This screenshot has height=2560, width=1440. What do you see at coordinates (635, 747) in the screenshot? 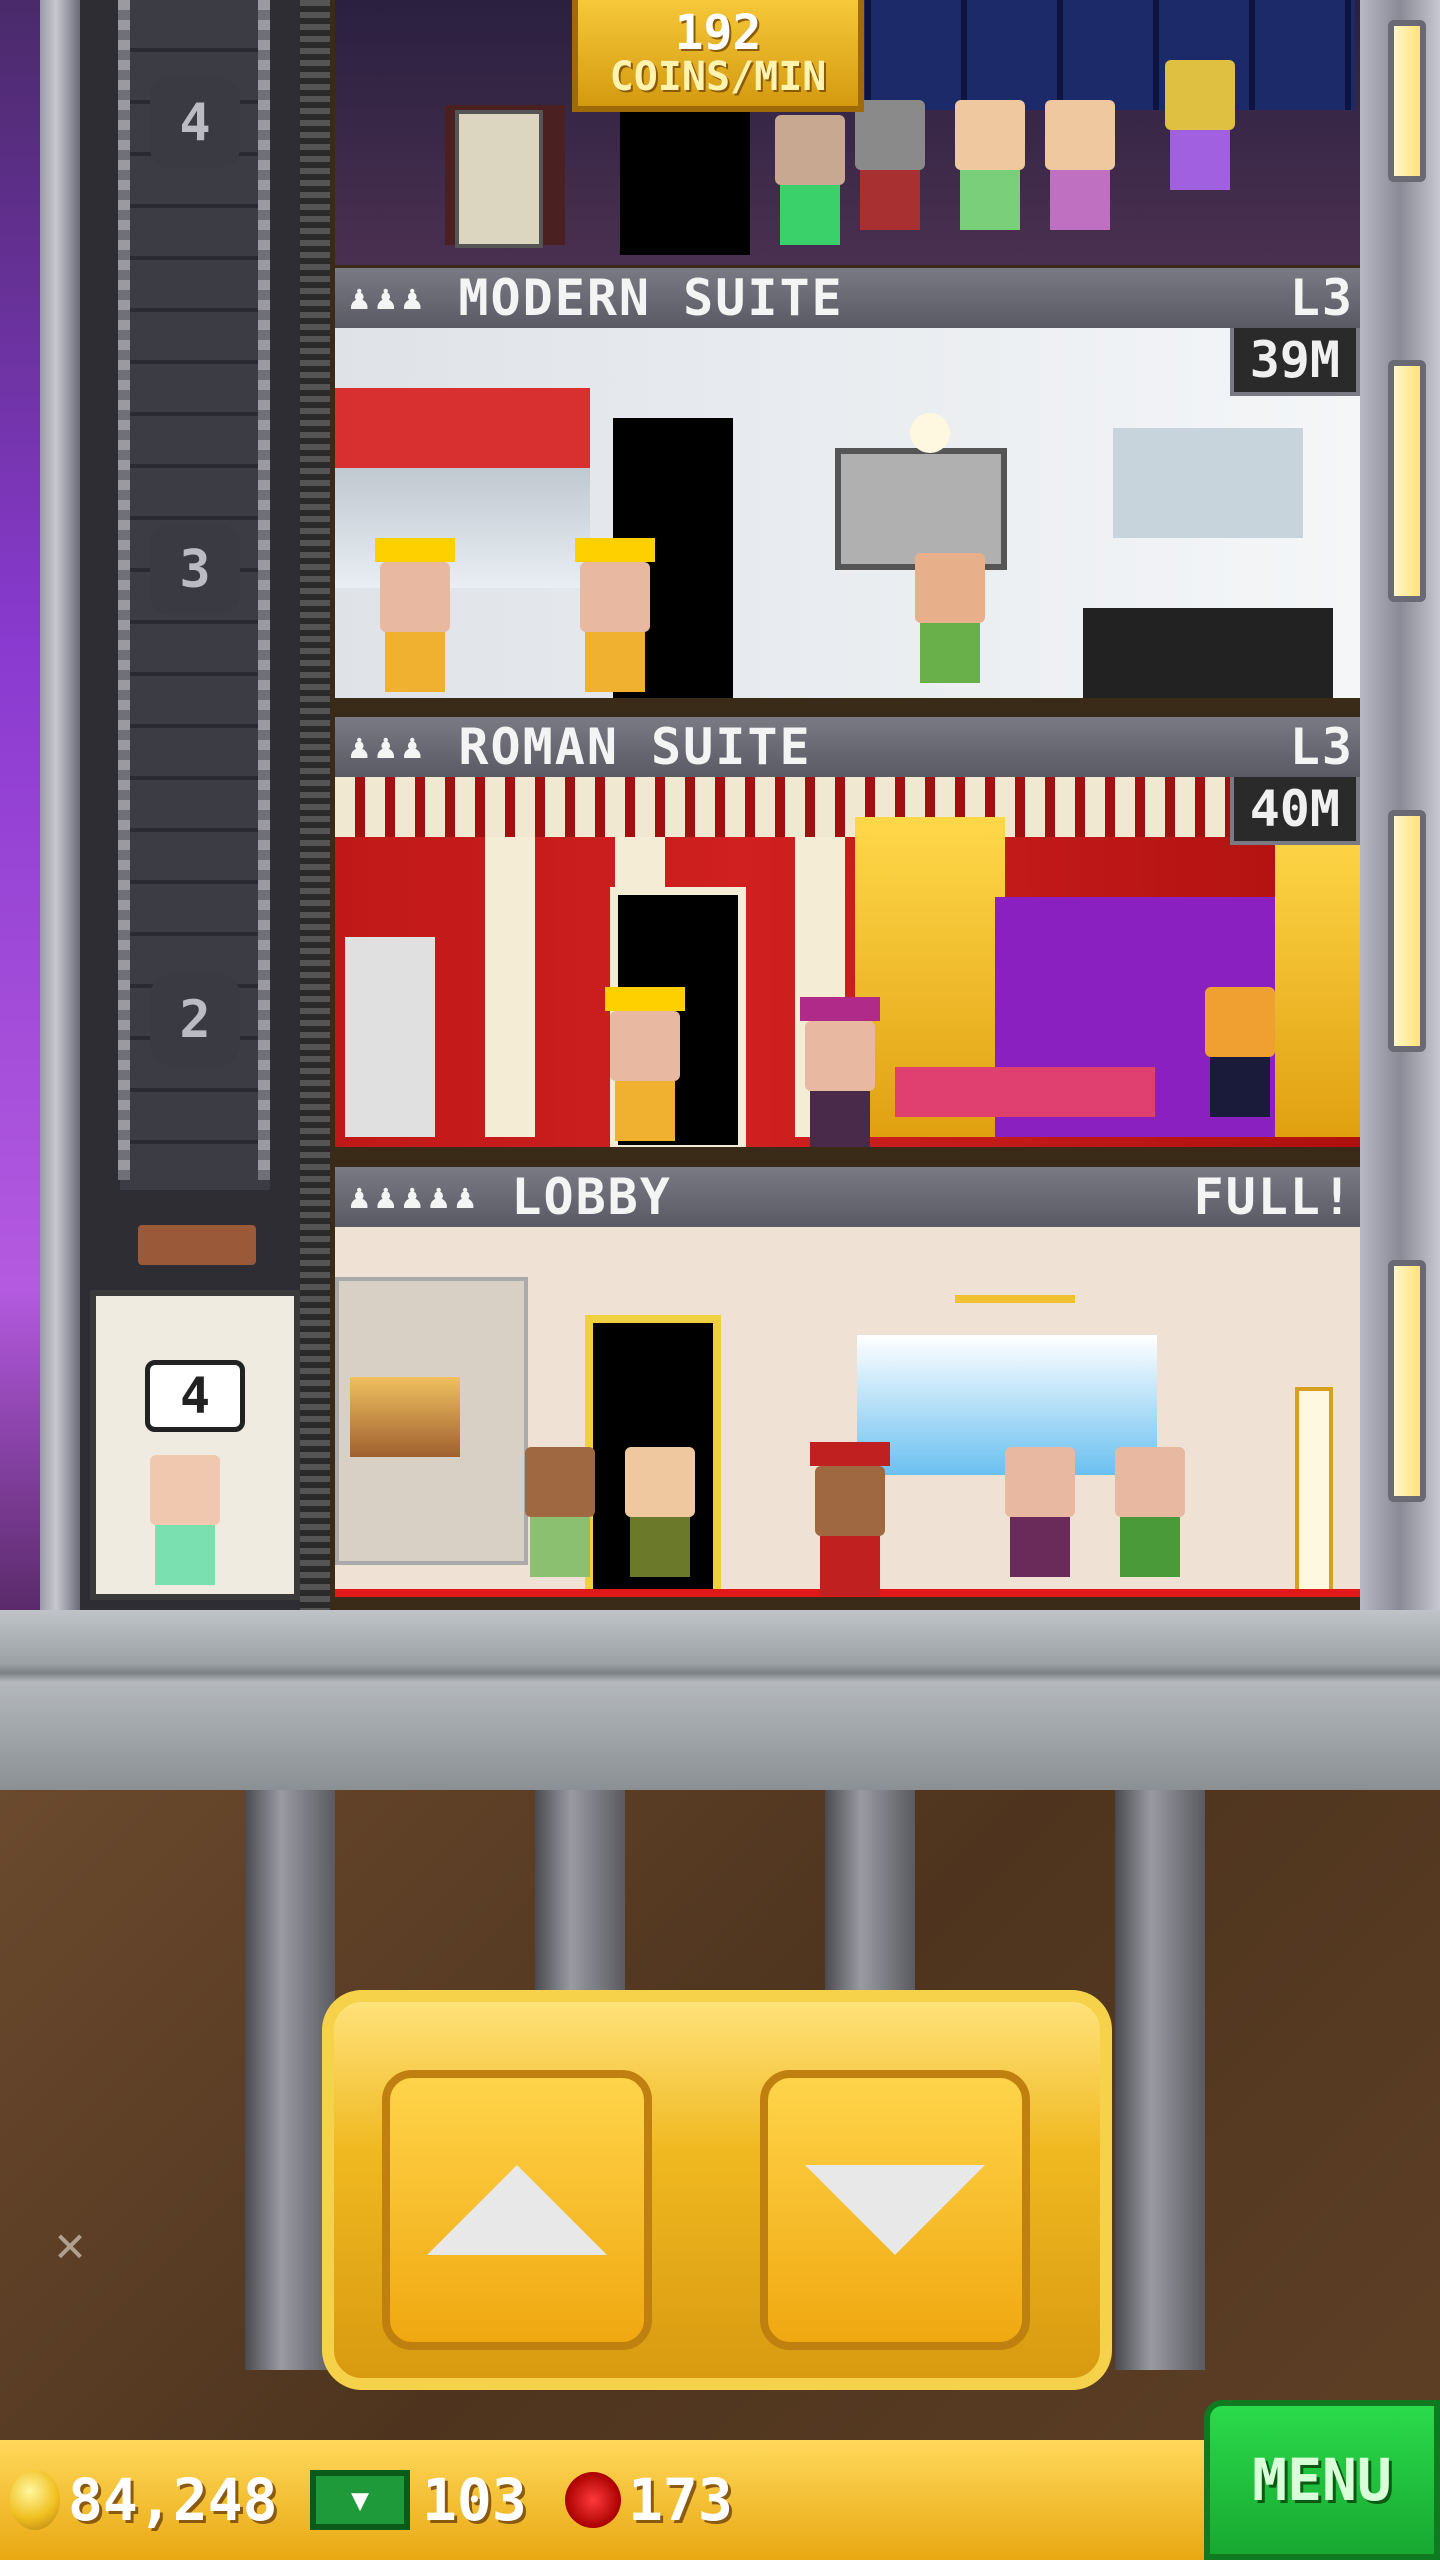
I see `floor-name: ROMAN SUITE` at bounding box center [635, 747].